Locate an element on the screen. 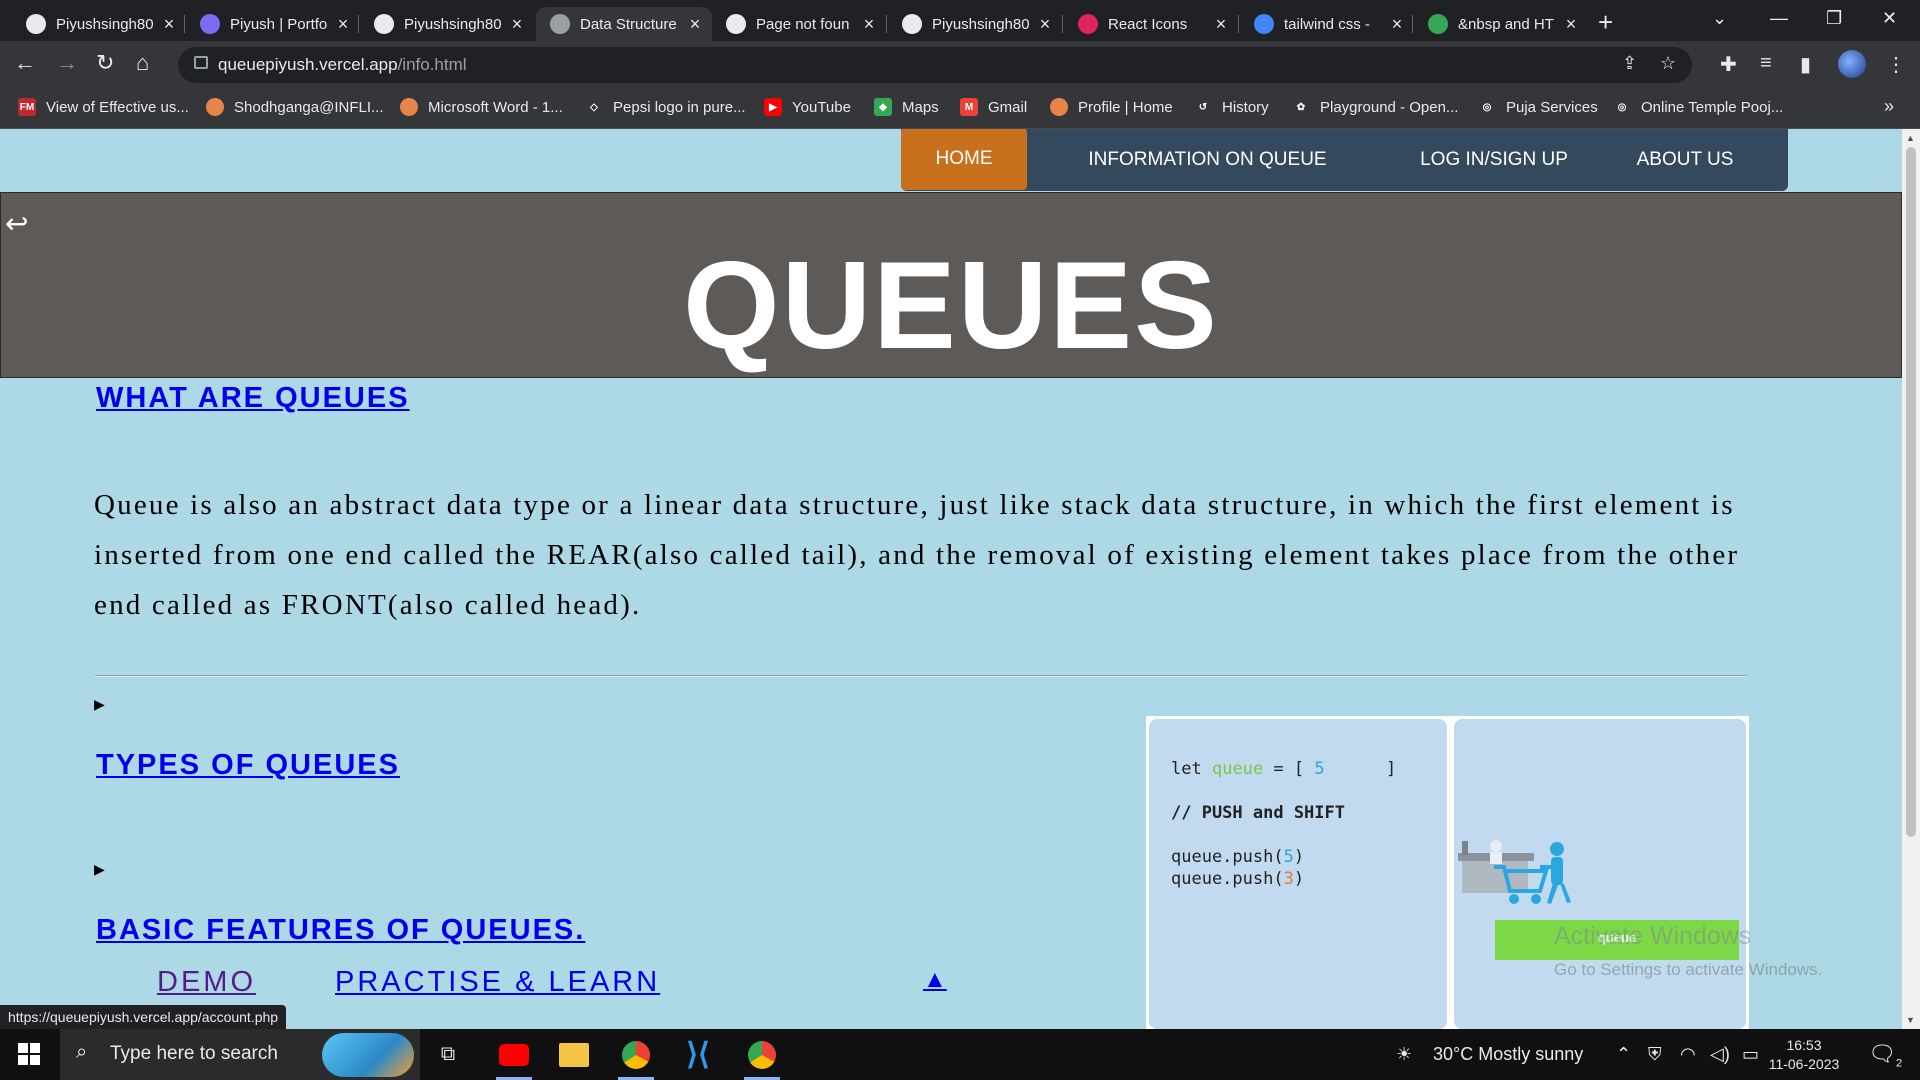  minimize-icon: — is located at coordinates (1779, 18).